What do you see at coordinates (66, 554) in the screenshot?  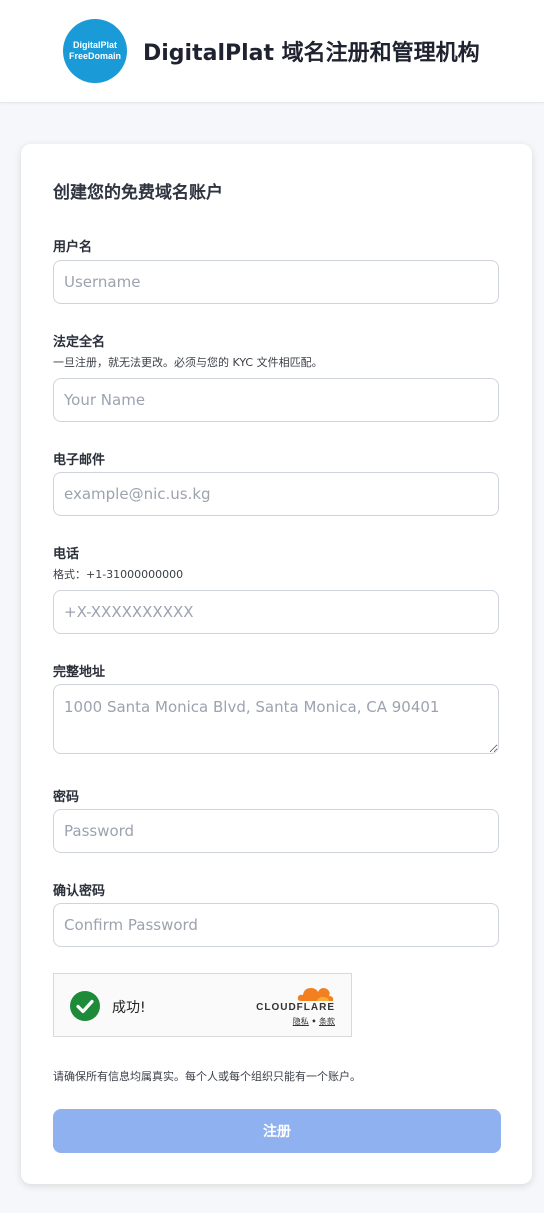 I see `phone-label: 电话` at bounding box center [66, 554].